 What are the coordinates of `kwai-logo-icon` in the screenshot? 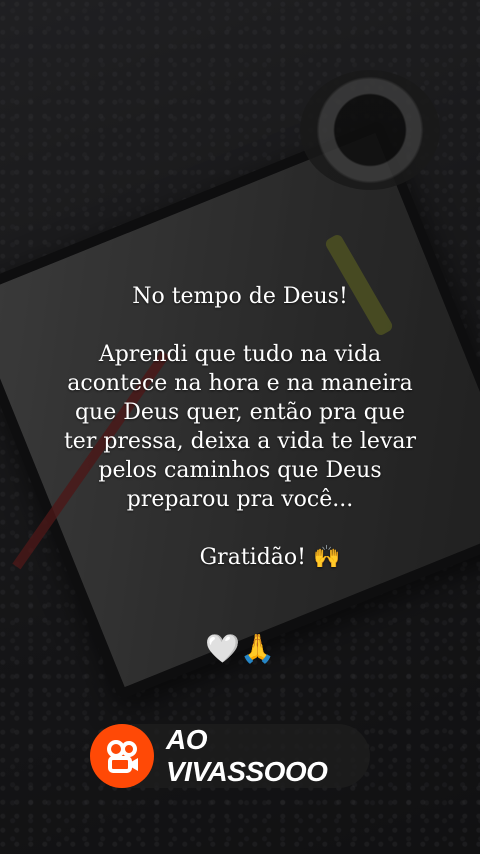 It's located at (122, 756).